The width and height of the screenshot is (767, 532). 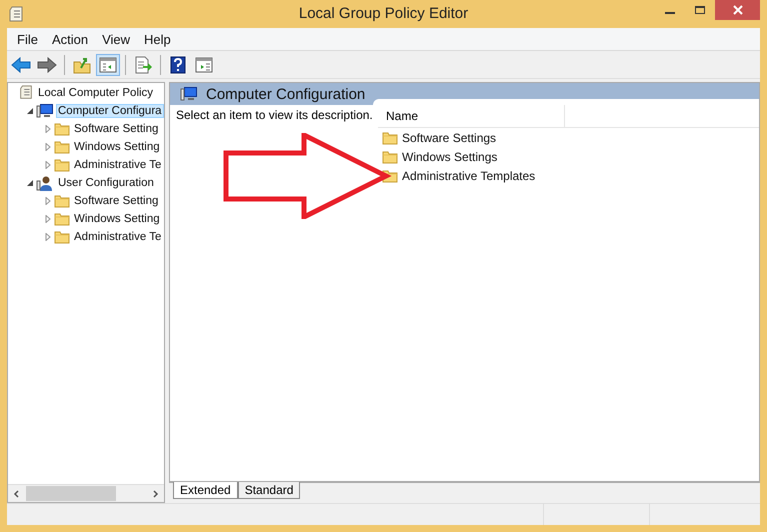 What do you see at coordinates (86, 493) in the screenshot?
I see `horizontal-scrollbar` at bounding box center [86, 493].